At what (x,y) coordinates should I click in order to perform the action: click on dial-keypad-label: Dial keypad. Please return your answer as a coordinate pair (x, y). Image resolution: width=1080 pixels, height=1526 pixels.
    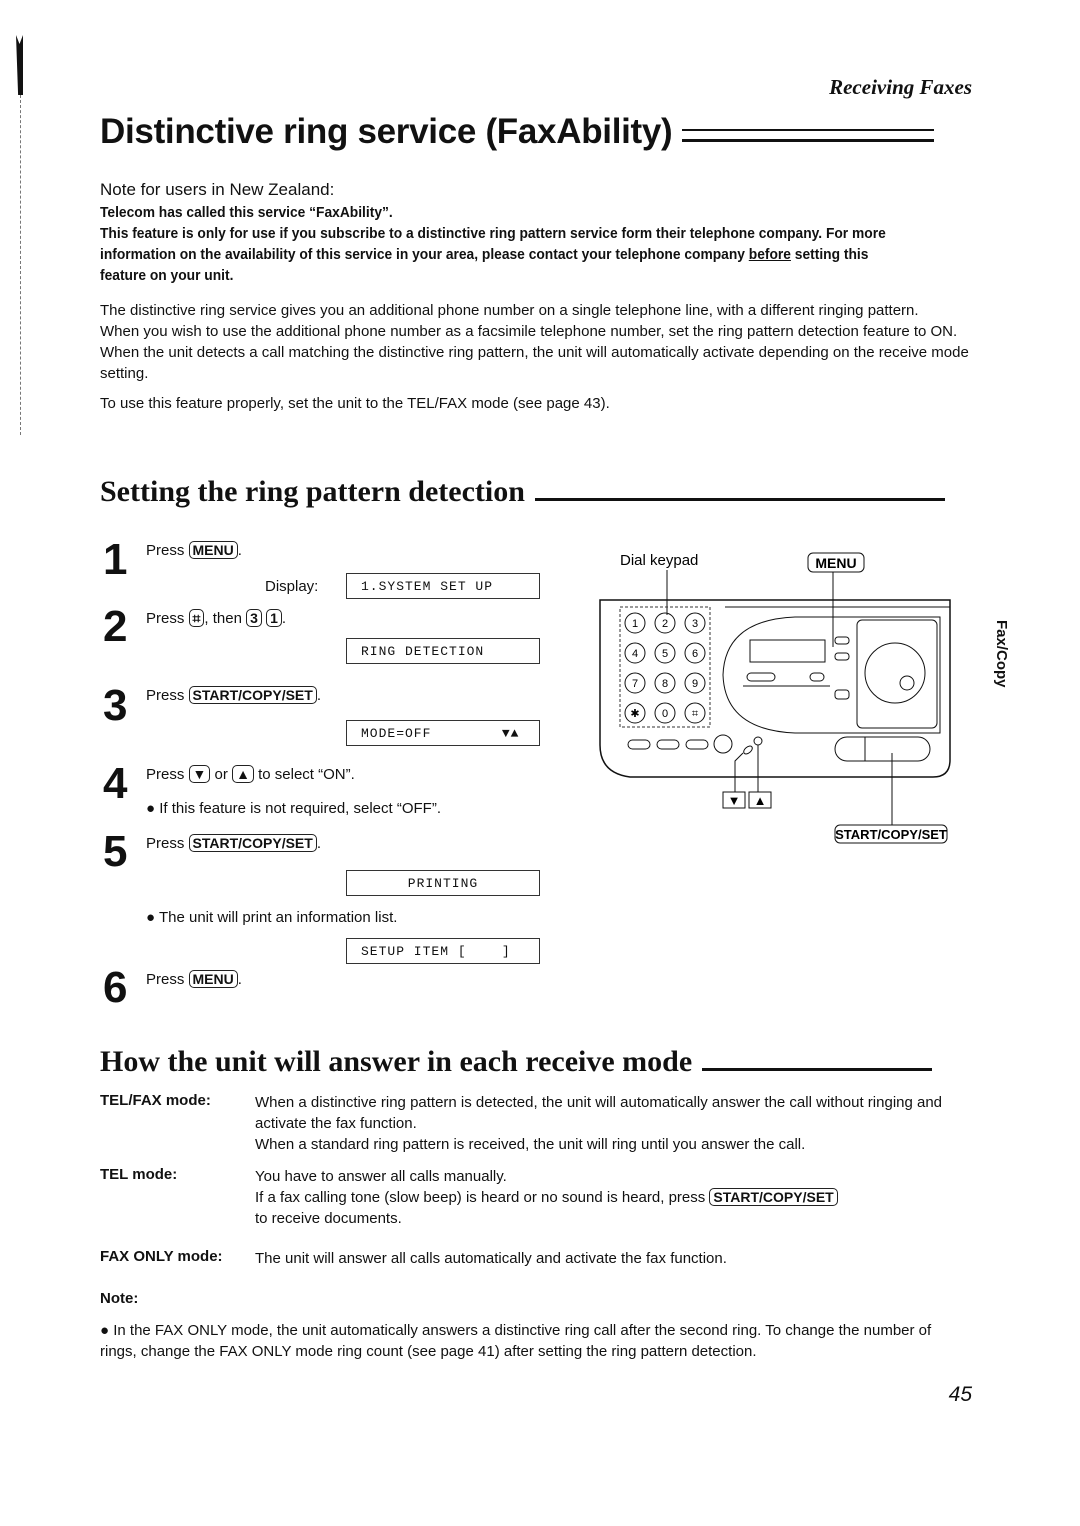
    Looking at the image, I should click on (659, 560).